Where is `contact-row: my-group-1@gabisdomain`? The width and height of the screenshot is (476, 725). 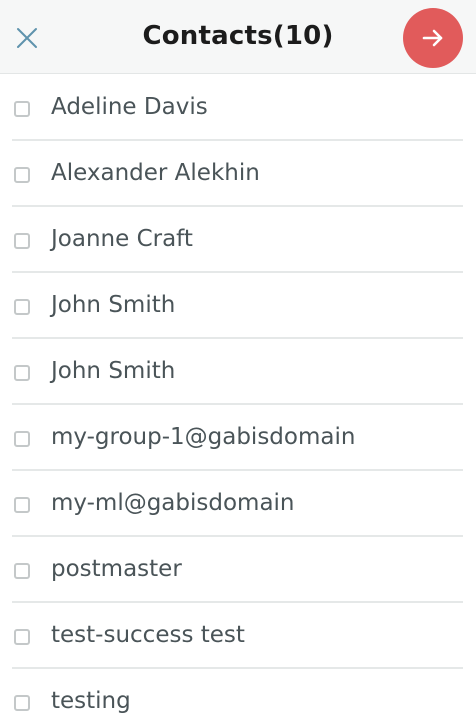 contact-row: my-group-1@gabisdomain is located at coordinates (238, 438).